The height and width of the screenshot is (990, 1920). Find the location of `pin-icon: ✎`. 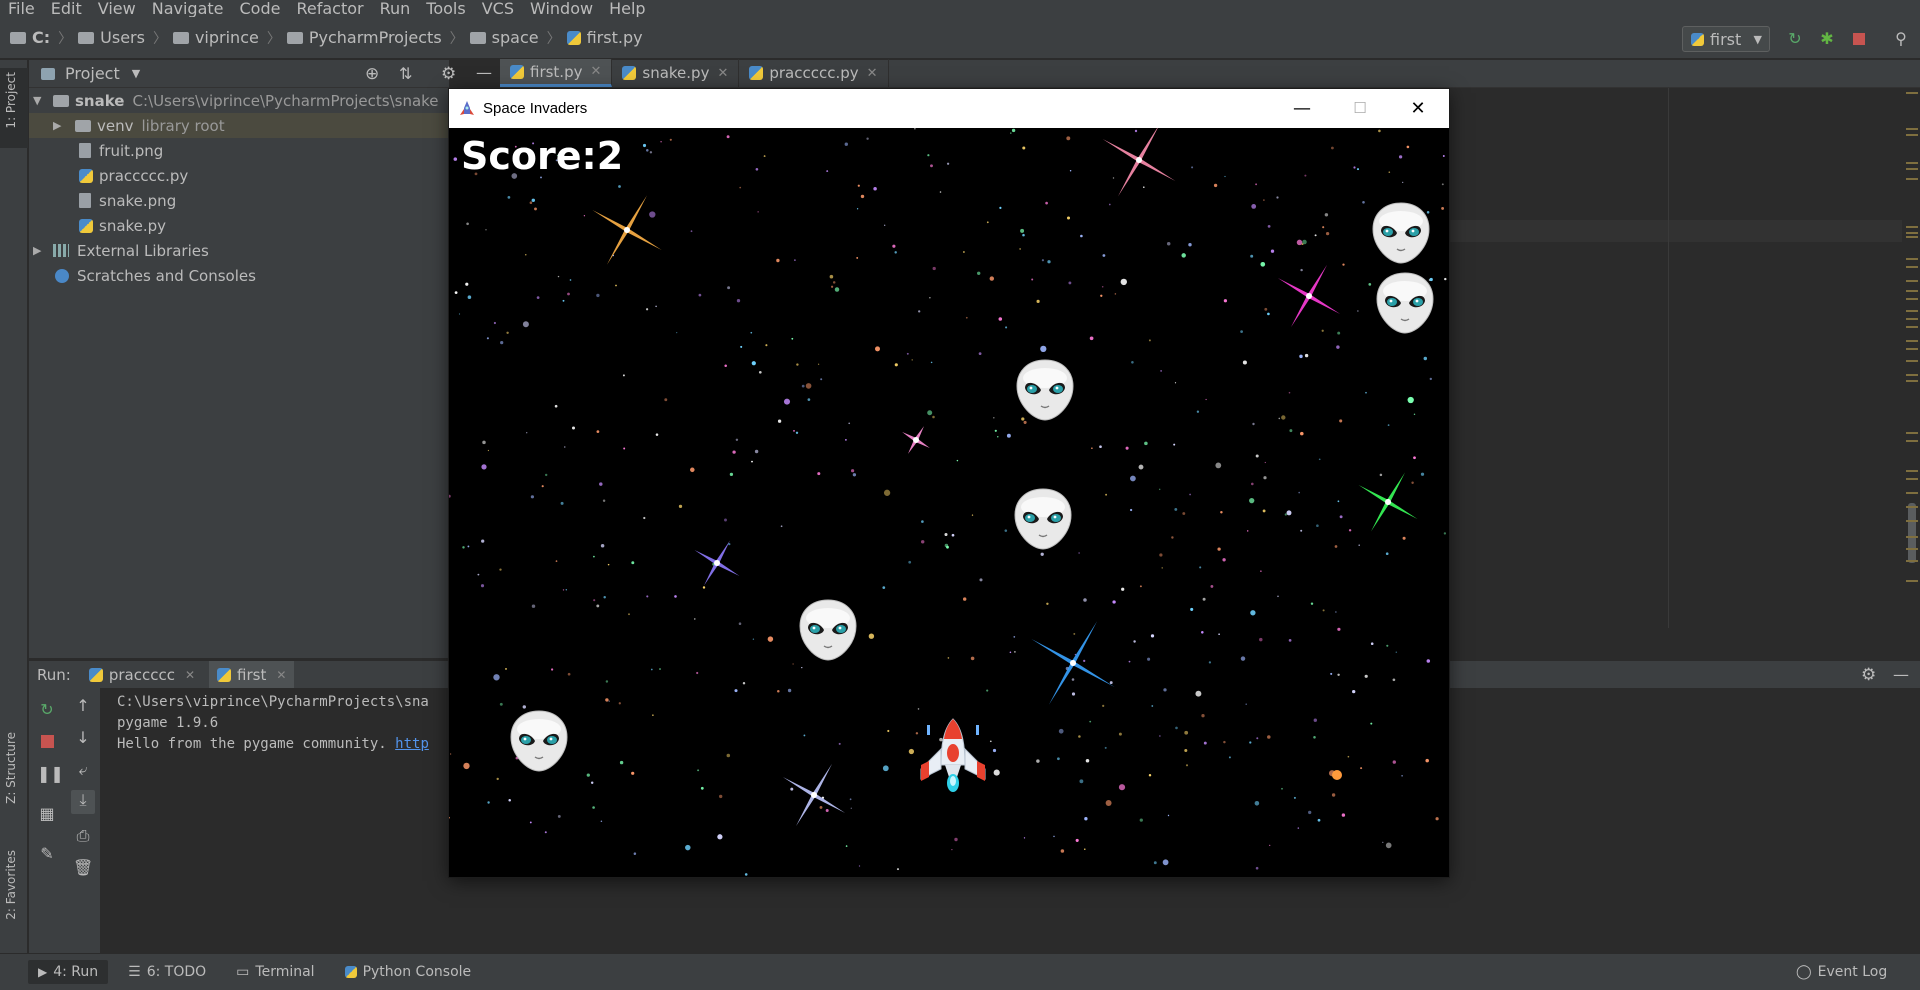

pin-icon: ✎ is located at coordinates (47, 854).